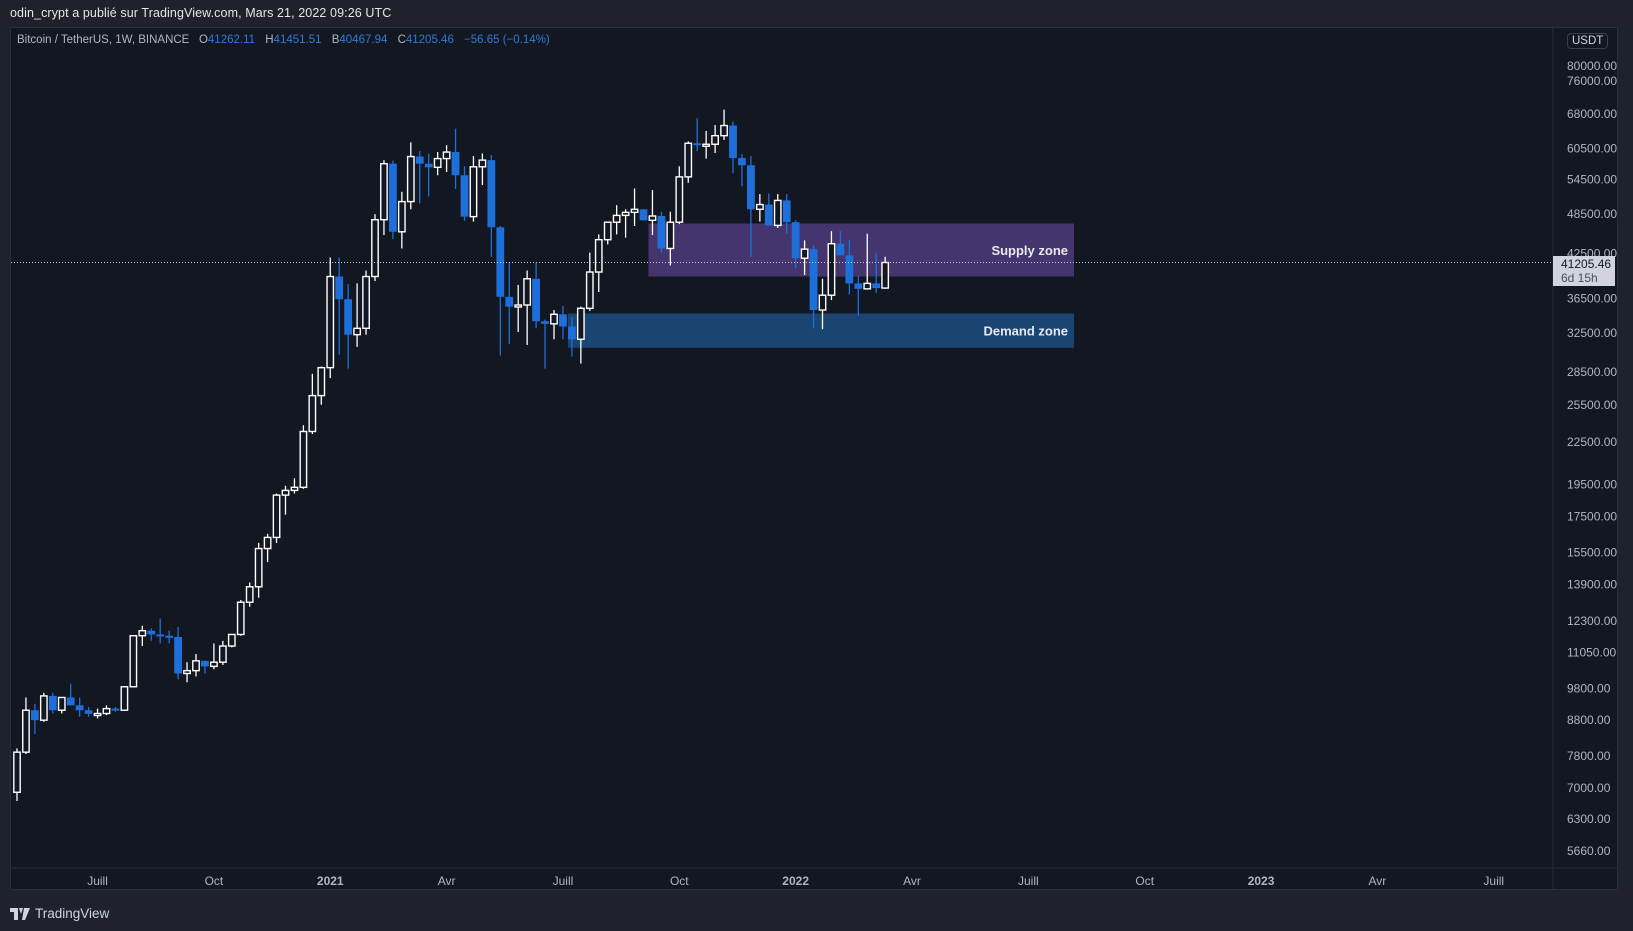  I want to click on currency-button: USDT, so click(1588, 41).